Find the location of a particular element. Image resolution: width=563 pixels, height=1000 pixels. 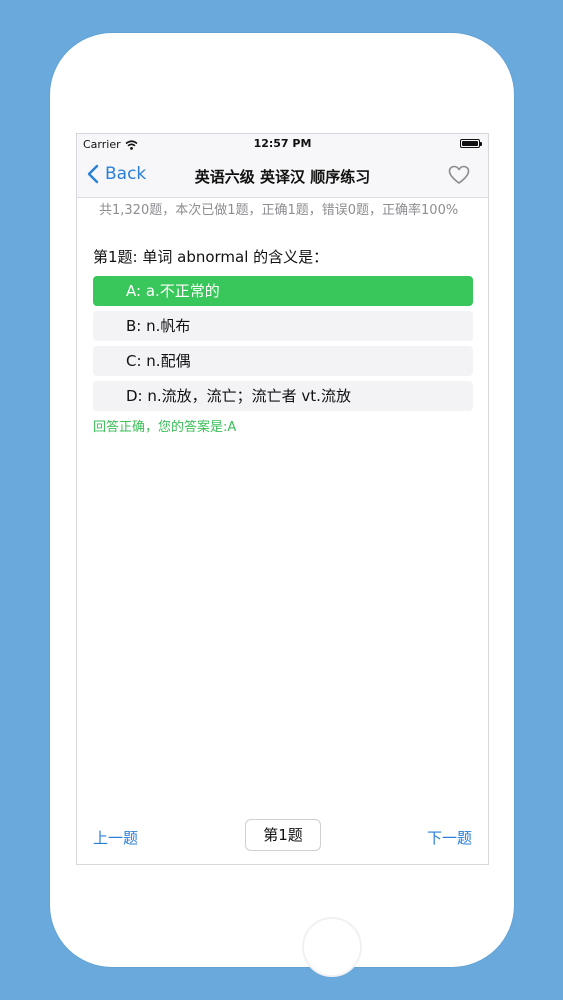

question-number-button: 第1题 is located at coordinates (283, 835).